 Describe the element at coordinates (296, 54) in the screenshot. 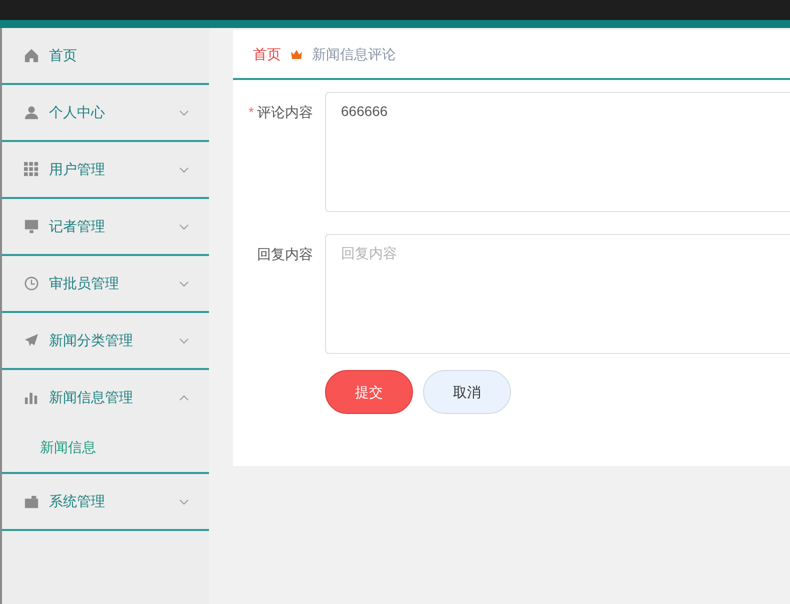

I see `crown-icon` at that location.